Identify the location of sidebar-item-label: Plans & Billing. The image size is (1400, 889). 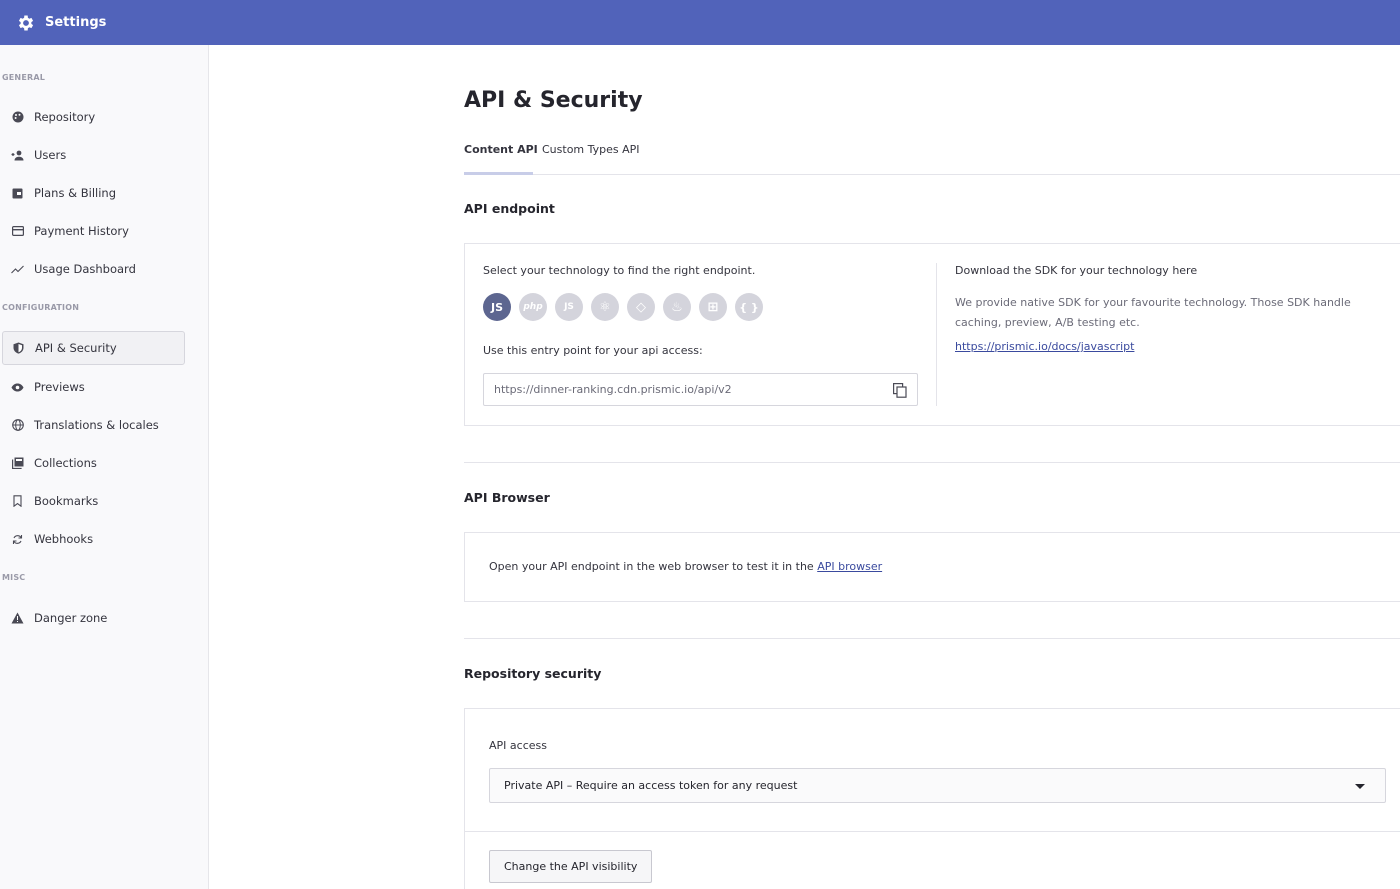
(75, 193).